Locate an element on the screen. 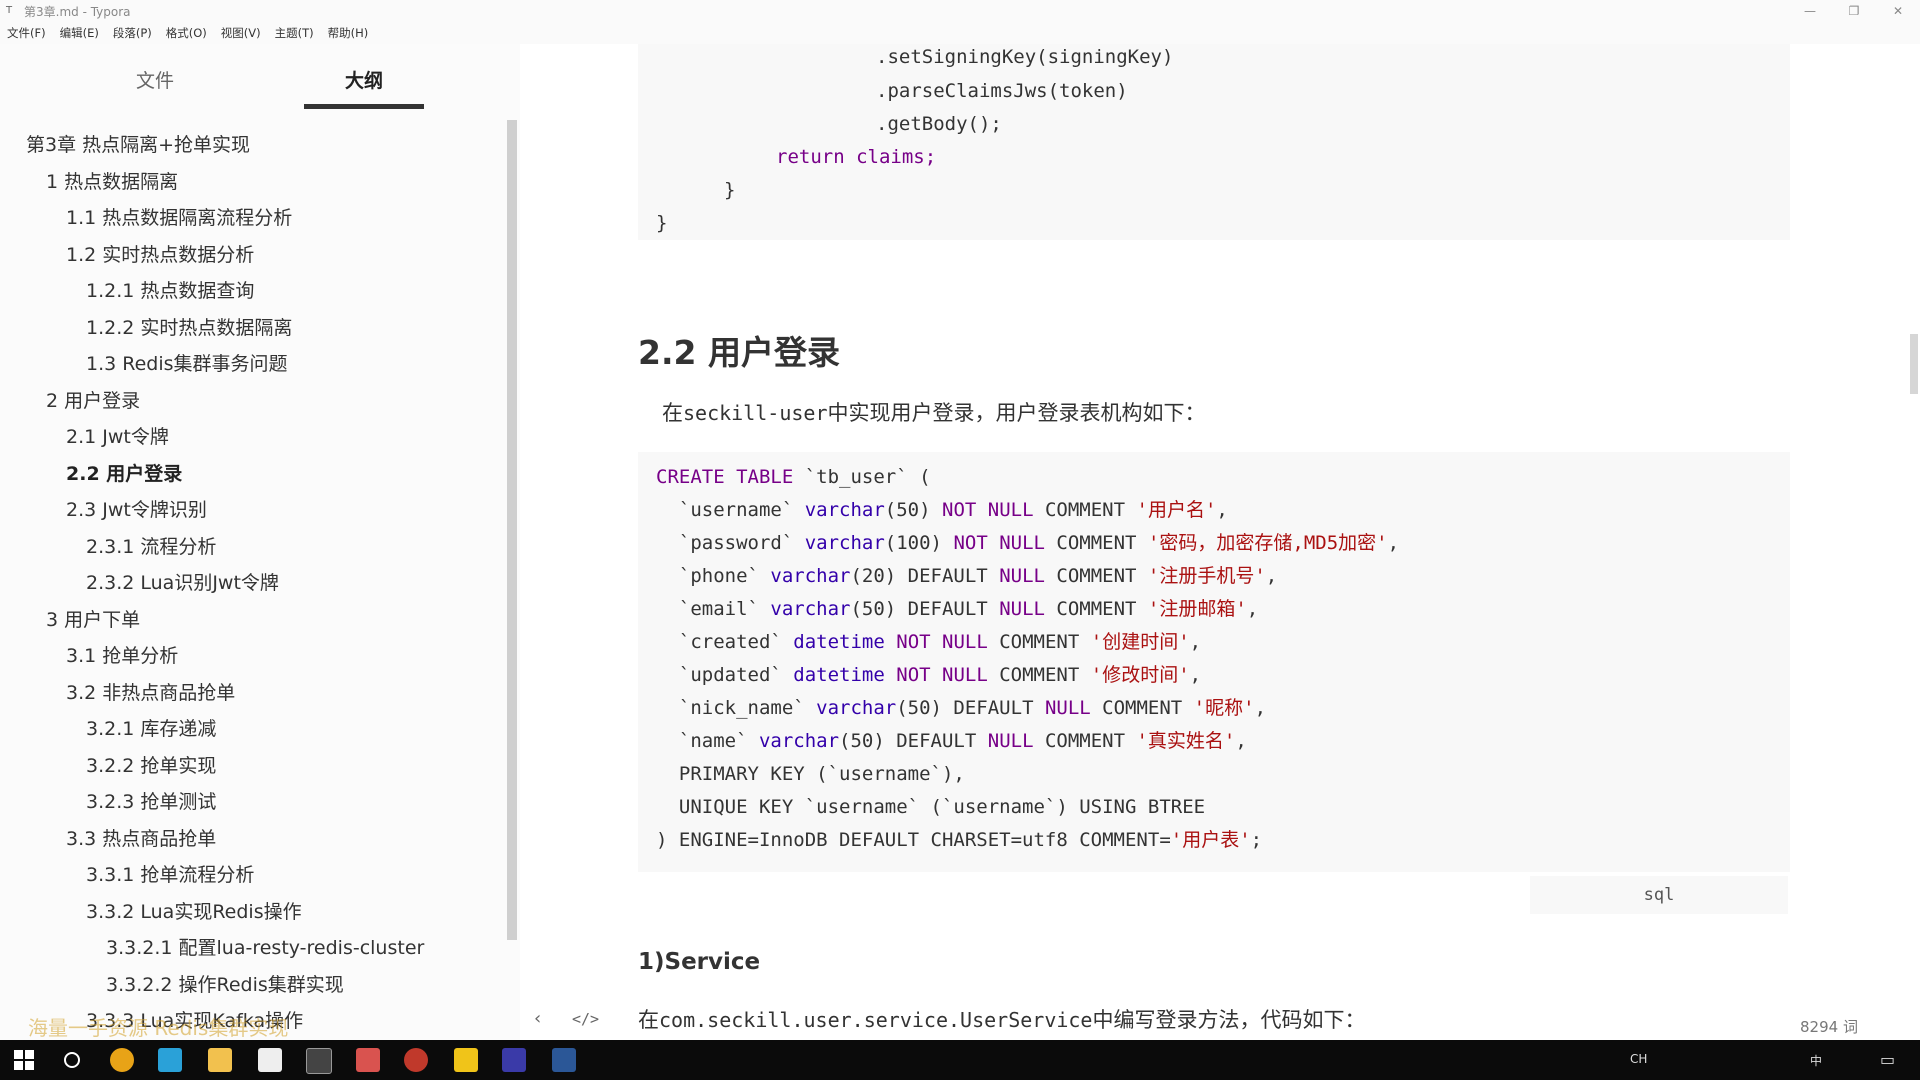 Image resolution: width=1920 pixels, height=1080 pixels. outline-item: 3.2.2 抢单实现 is located at coordinates (151, 766).